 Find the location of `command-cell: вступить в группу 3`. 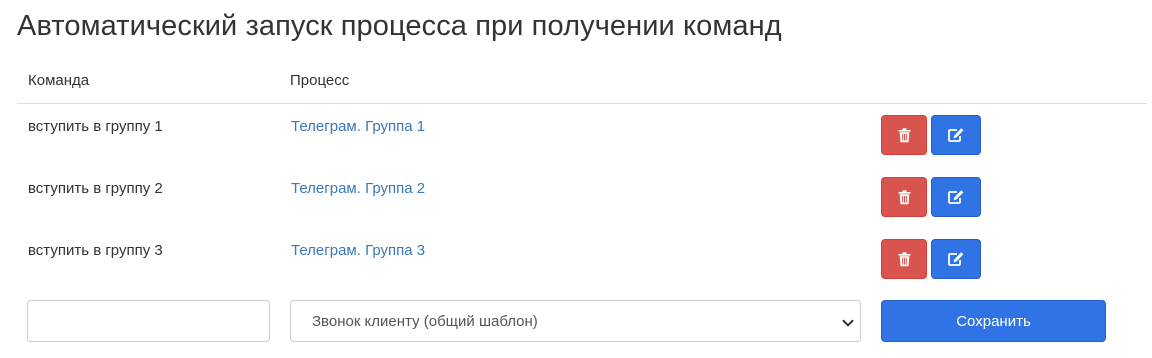

command-cell: вступить в группу 3 is located at coordinates (95, 250).